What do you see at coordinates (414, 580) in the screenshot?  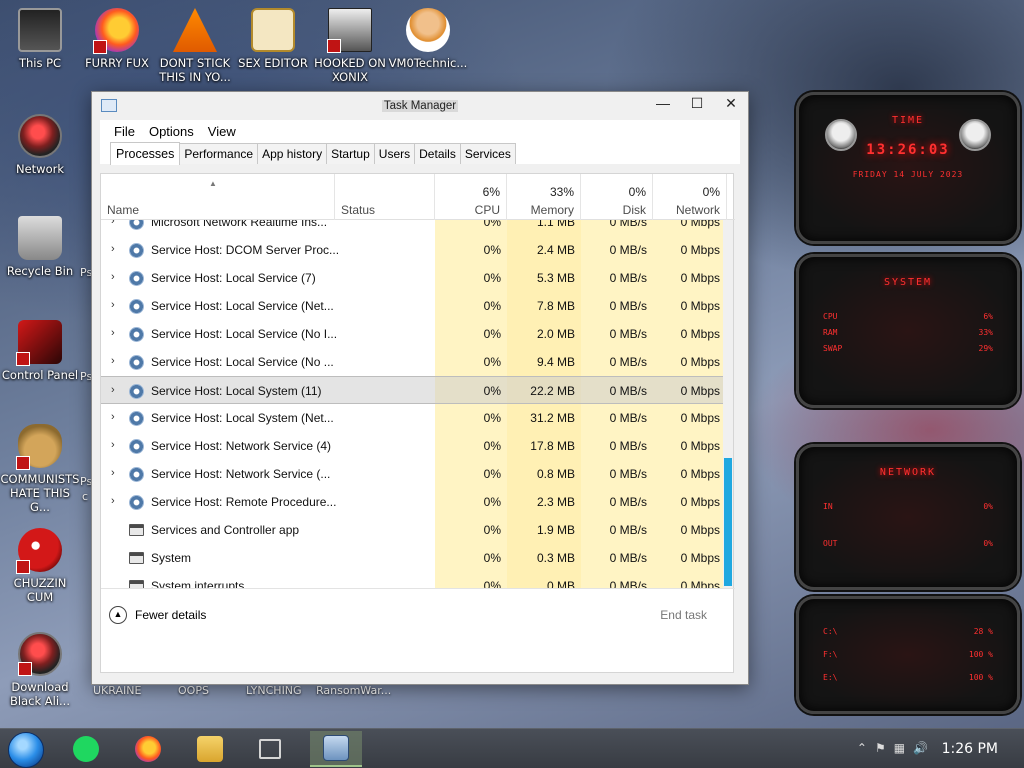 I see `process-row: System interrupts 0% 0 MB 0 MB/s 0 Mbps` at bounding box center [414, 580].